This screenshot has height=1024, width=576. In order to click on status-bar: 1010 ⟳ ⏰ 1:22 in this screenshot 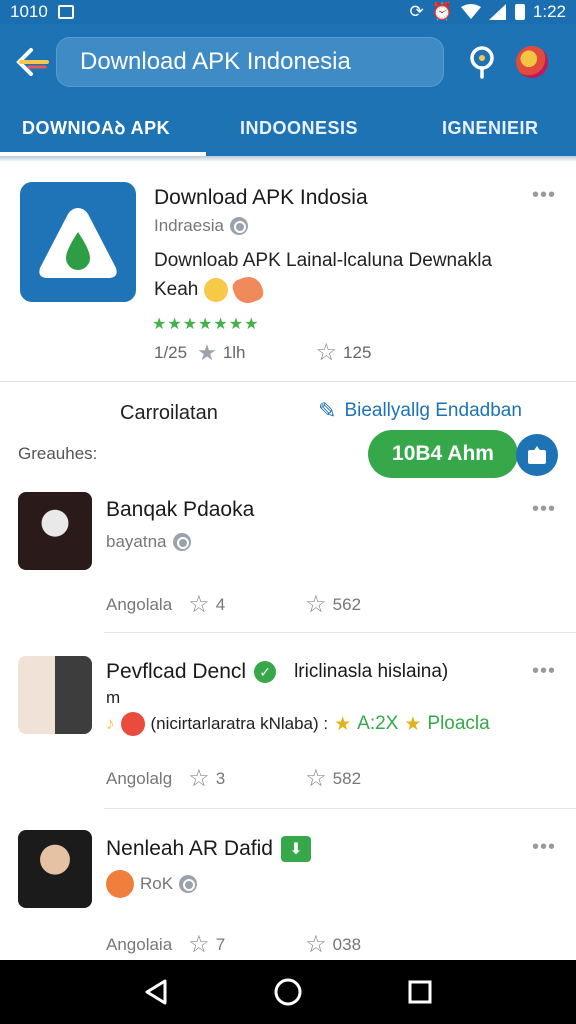, I will do `click(288, 12)`.